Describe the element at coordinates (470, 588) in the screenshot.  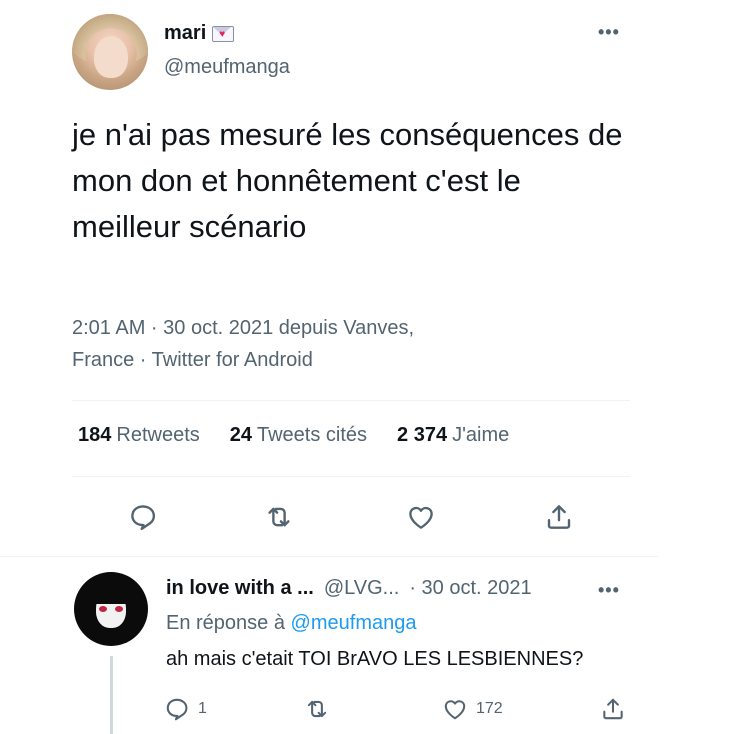
I see `reply-date: · 30 oct. 2021` at that location.